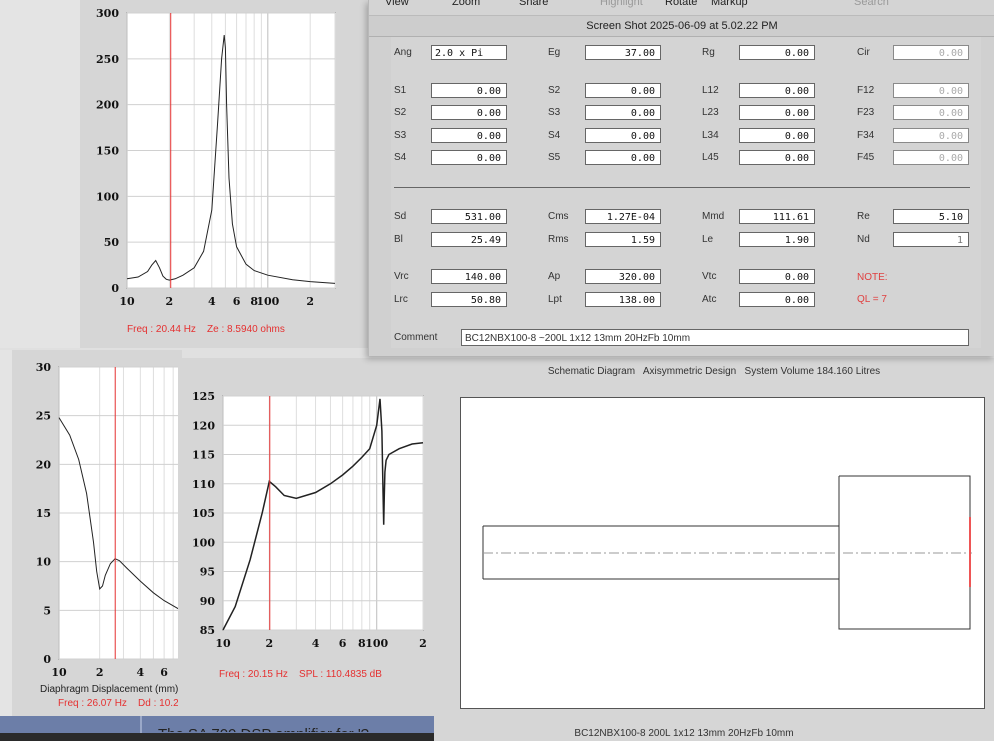 This screenshot has height=741, width=994. Describe the element at coordinates (777, 157) in the screenshot. I see `segment-field-l45: 0.00` at that location.